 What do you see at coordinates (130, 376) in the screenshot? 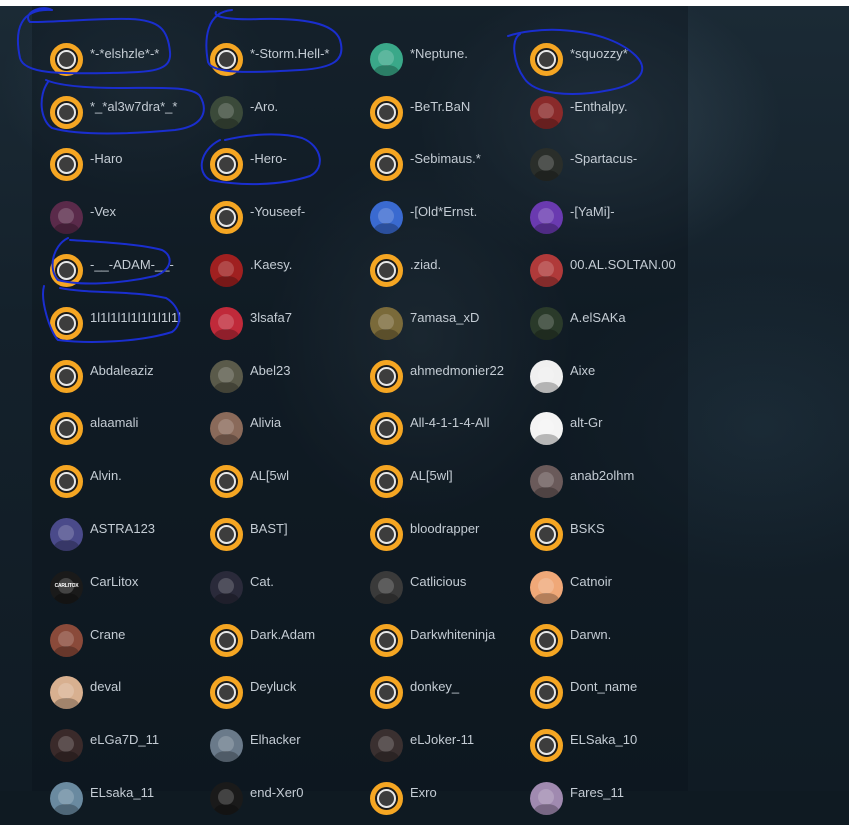
I see `member-item: Abdaleaziz` at bounding box center [130, 376].